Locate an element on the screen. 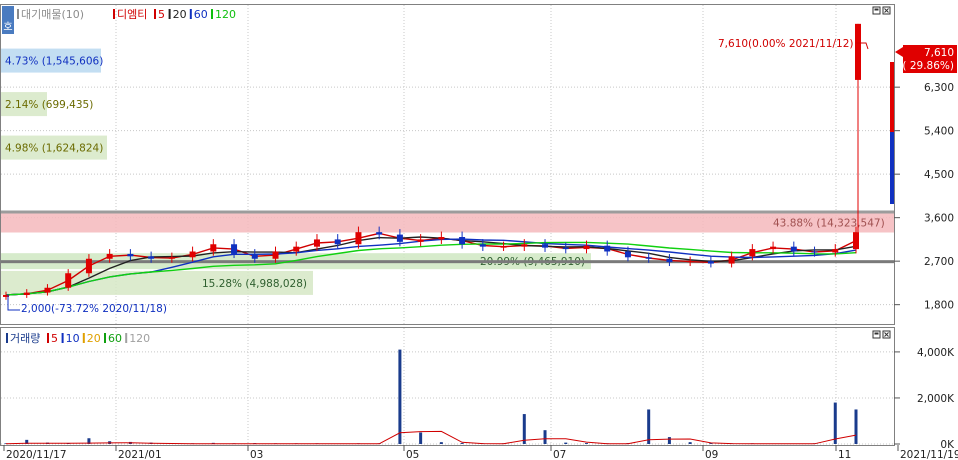 The image size is (958, 460). current-price: 7,610 is located at coordinates (939, 53).